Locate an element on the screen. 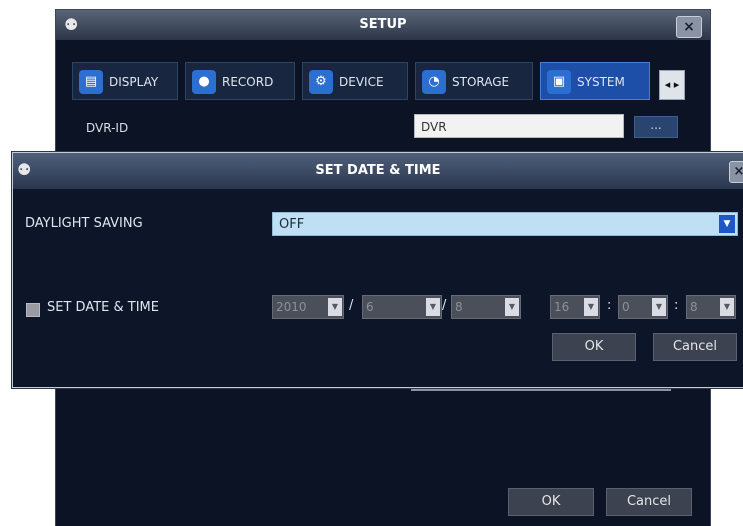 The image size is (743, 526). setup-title-bar: SETUP is located at coordinates (383, 25).